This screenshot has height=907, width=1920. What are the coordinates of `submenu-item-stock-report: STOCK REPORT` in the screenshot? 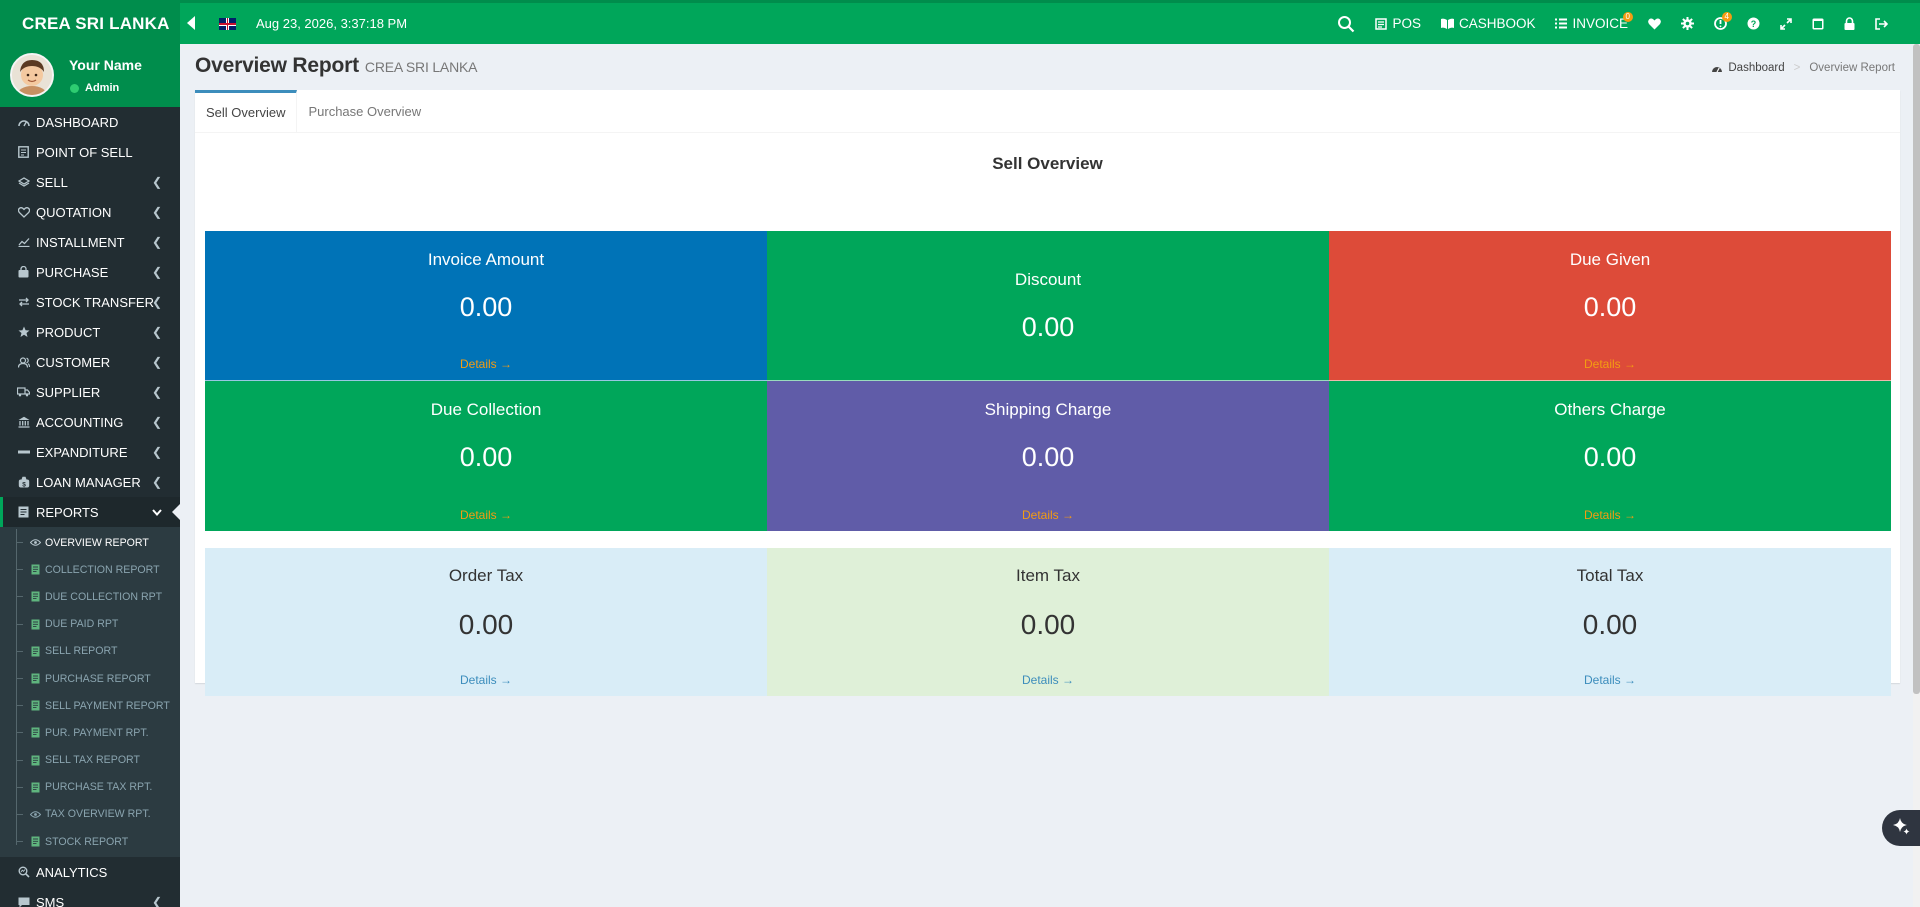 It's located at (90, 841).